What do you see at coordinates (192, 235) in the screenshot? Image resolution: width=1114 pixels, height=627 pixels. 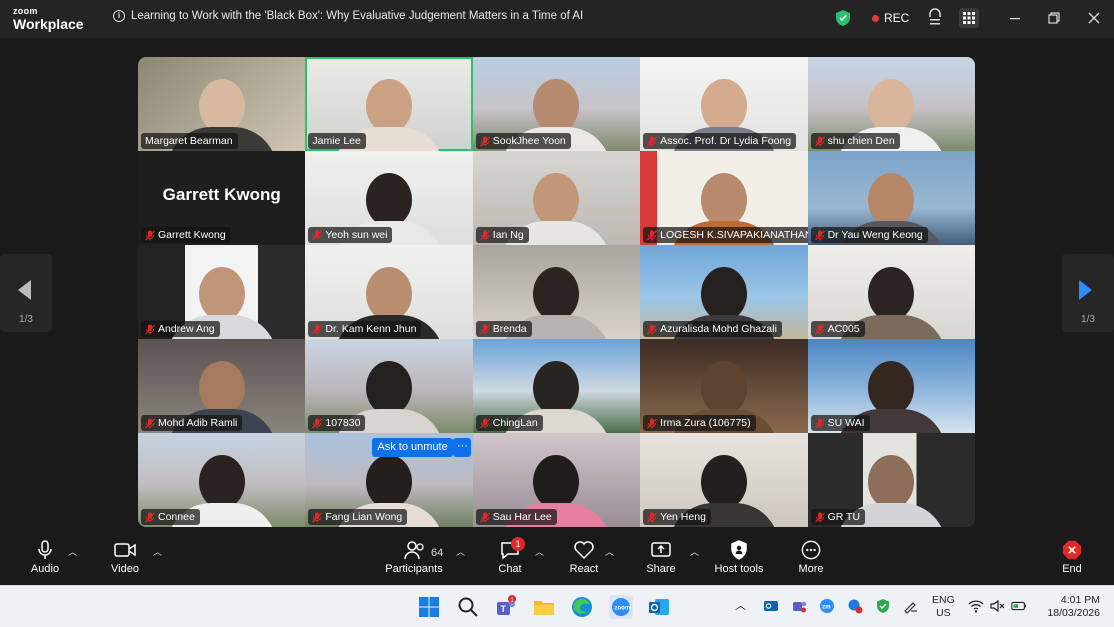 I see `participant-name: Garrett Kwong` at bounding box center [192, 235].